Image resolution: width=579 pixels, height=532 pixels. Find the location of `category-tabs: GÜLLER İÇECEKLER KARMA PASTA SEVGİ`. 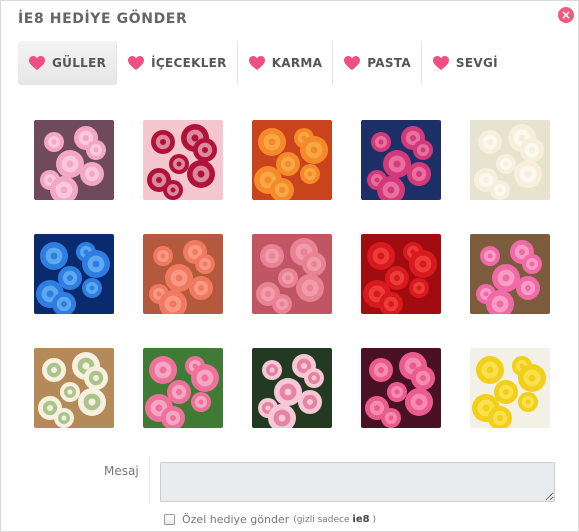

category-tabs: GÜLLER İÇECEKLER KARMA PASTA SEVGİ is located at coordinates (263, 63).